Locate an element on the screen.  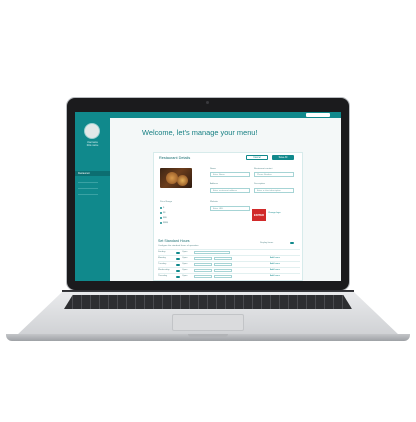
contact-label: Restaurant contact is located at coordinates (263, 169).